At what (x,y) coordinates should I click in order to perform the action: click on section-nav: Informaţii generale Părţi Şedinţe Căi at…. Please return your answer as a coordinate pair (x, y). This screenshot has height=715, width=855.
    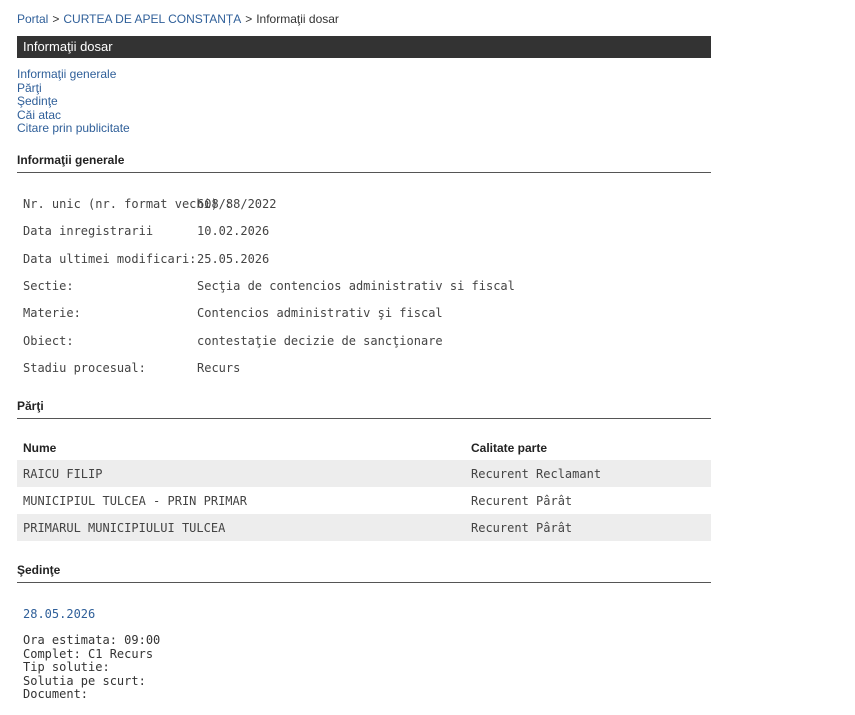
    Looking at the image, I should click on (73, 101).